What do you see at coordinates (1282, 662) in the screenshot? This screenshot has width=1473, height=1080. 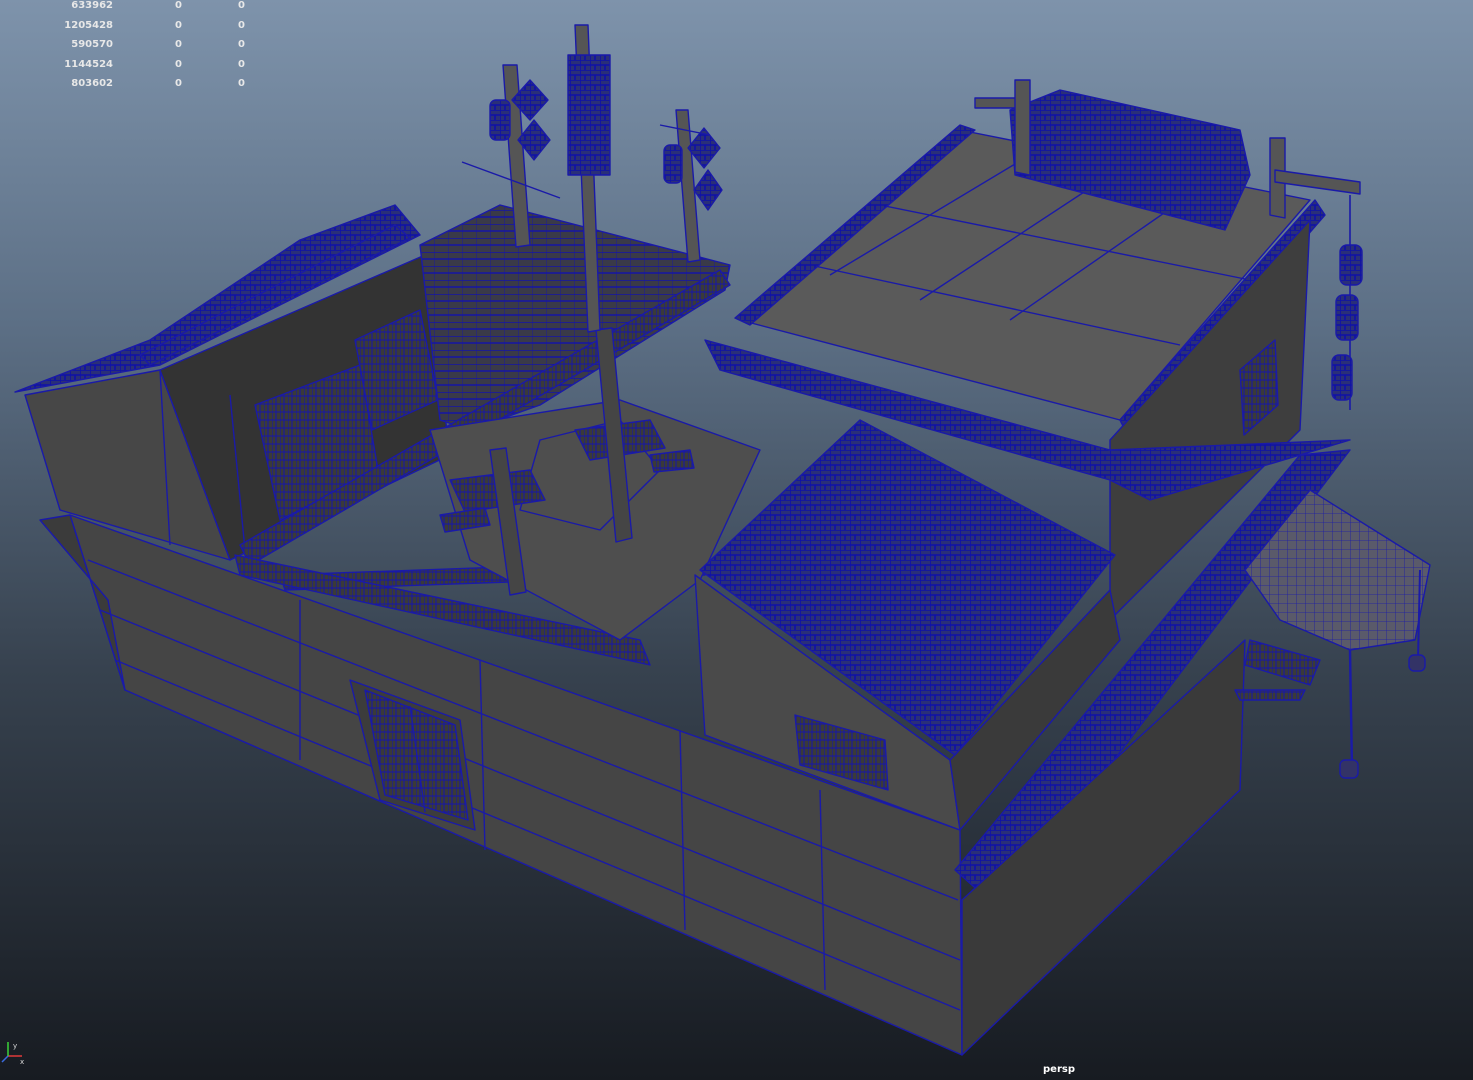 I see `market-bench` at bounding box center [1282, 662].